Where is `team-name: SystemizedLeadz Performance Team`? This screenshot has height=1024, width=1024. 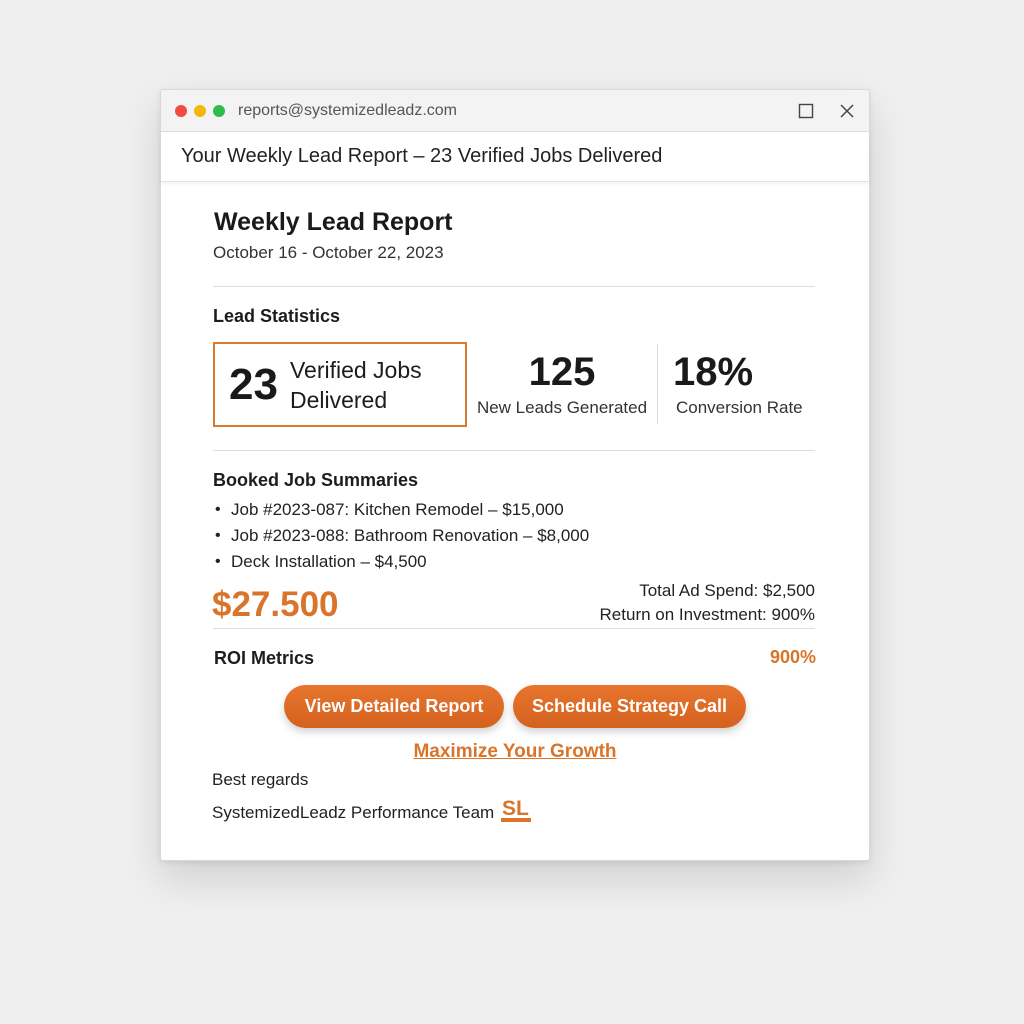
team-name: SystemizedLeadz Performance Team is located at coordinates (353, 812).